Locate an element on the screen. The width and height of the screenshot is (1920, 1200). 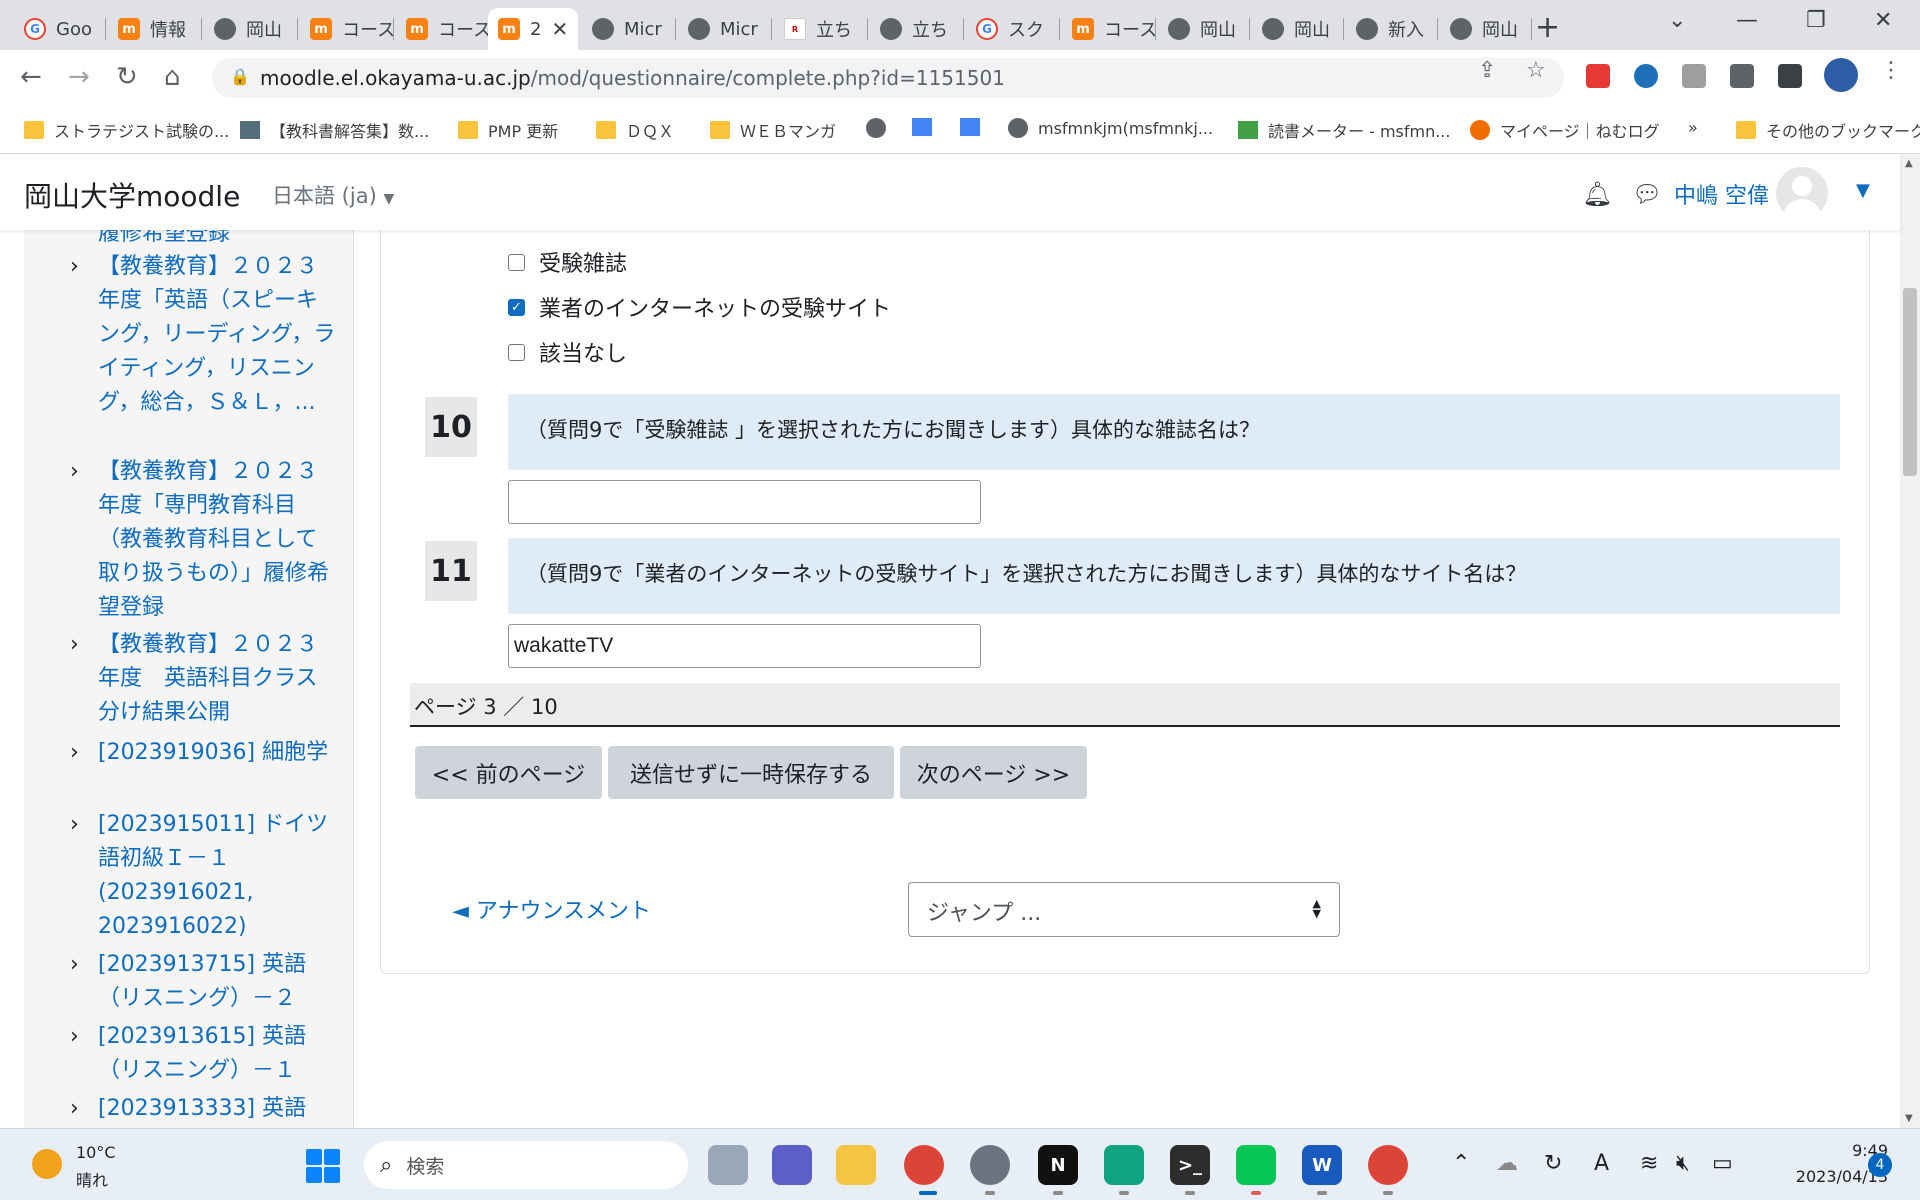
page-scrollbar: ▲ ▼ is located at coordinates (1910, 641).